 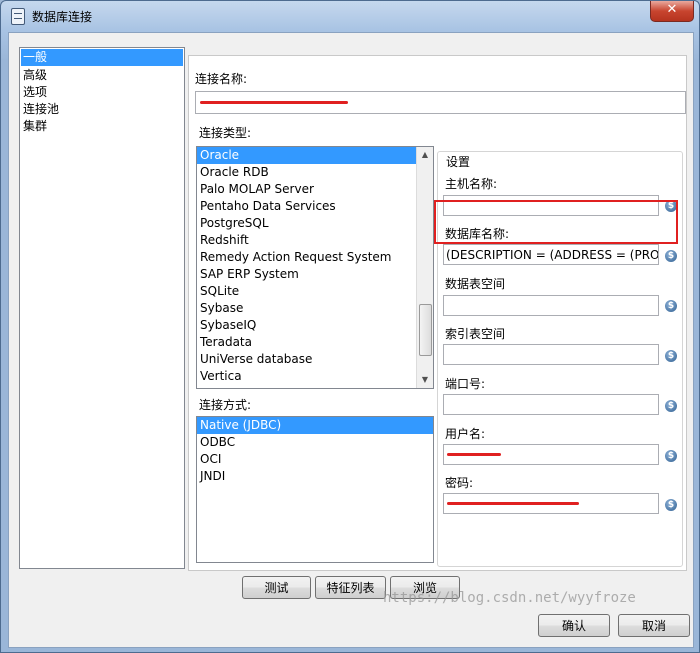 What do you see at coordinates (18, 16) in the screenshot?
I see `database-icon` at bounding box center [18, 16].